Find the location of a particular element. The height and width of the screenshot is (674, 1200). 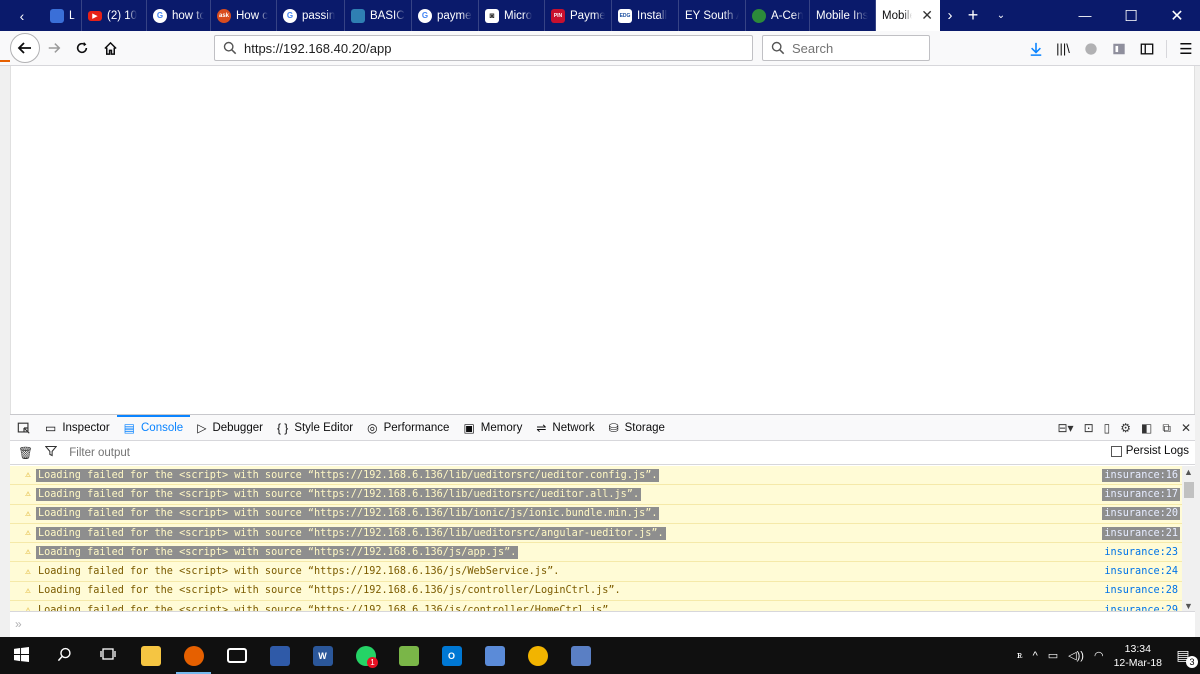

firefox-taskbar-button is located at coordinates (193, 655).